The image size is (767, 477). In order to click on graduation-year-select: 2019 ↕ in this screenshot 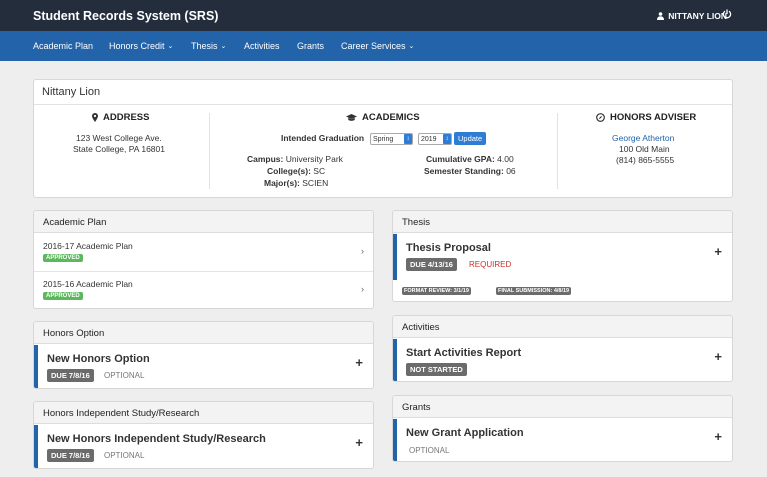, I will do `click(435, 139)`.